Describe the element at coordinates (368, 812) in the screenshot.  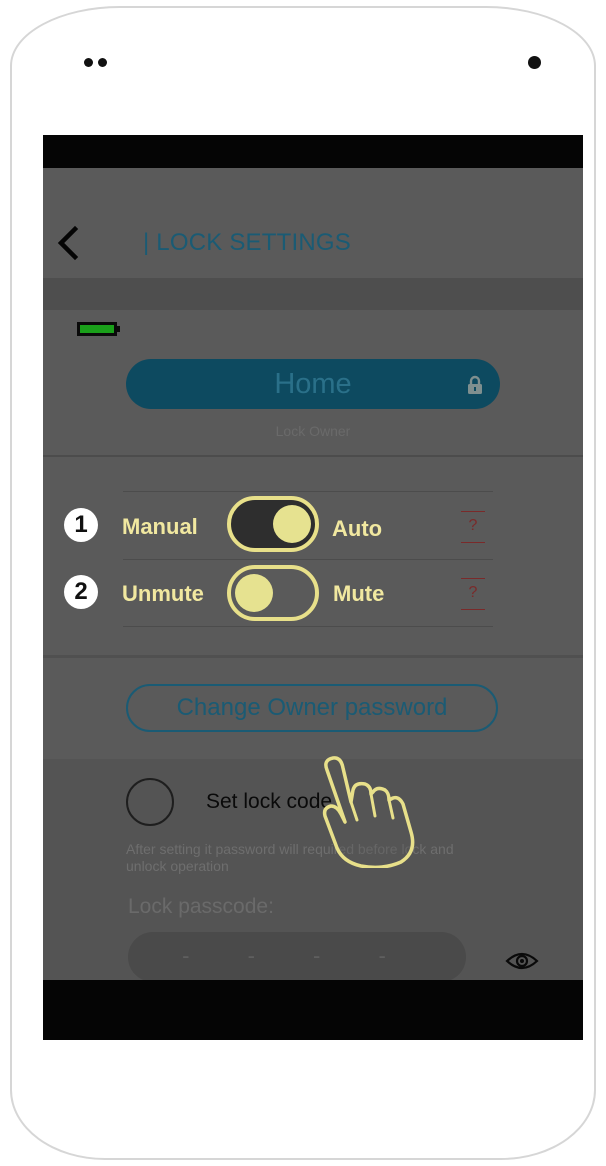
I see `tap-hand-icon` at that location.